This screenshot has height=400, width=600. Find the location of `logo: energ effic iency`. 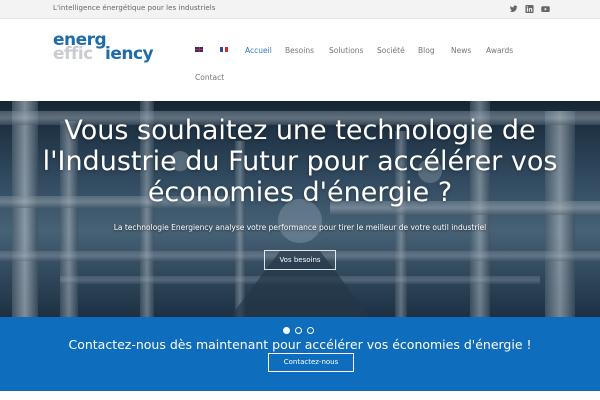

logo: energ effic iency is located at coordinates (110, 48).